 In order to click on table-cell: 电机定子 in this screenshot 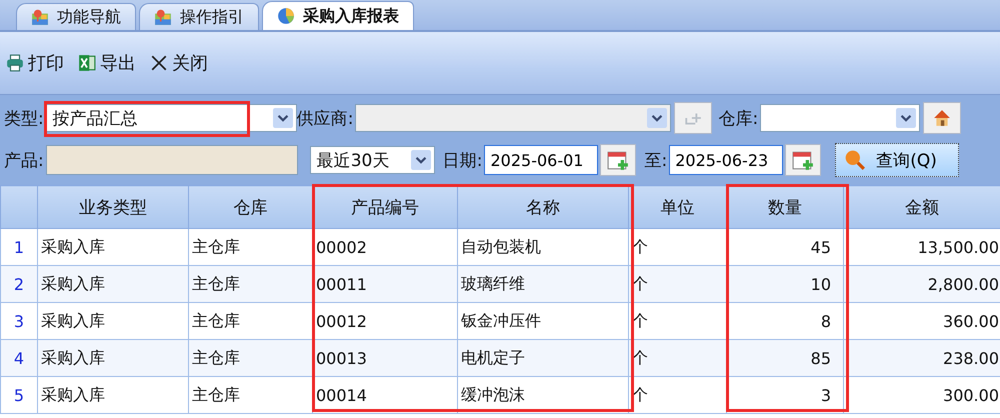, I will do `click(493, 357)`.